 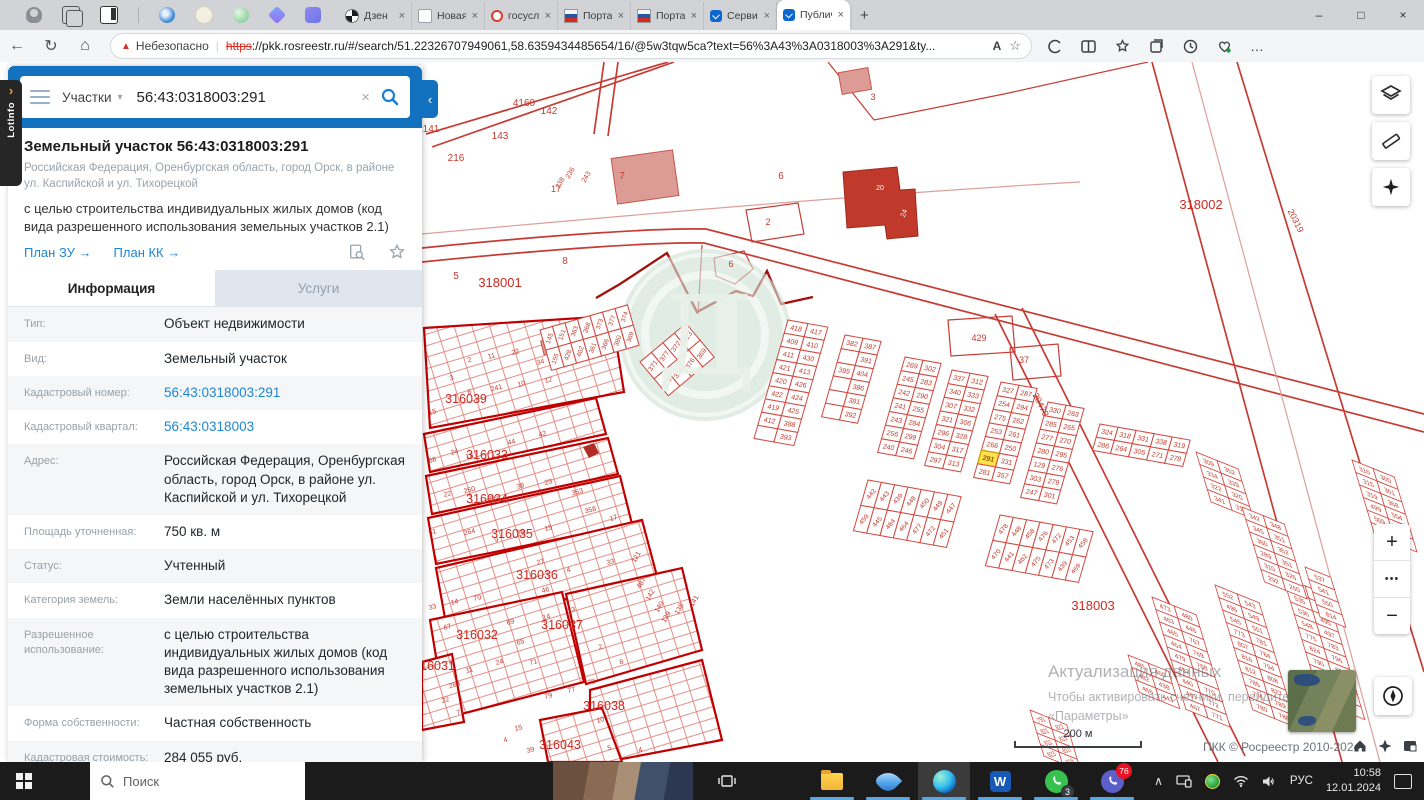 I want to click on fullscreen-icon, so click(x=1410, y=746).